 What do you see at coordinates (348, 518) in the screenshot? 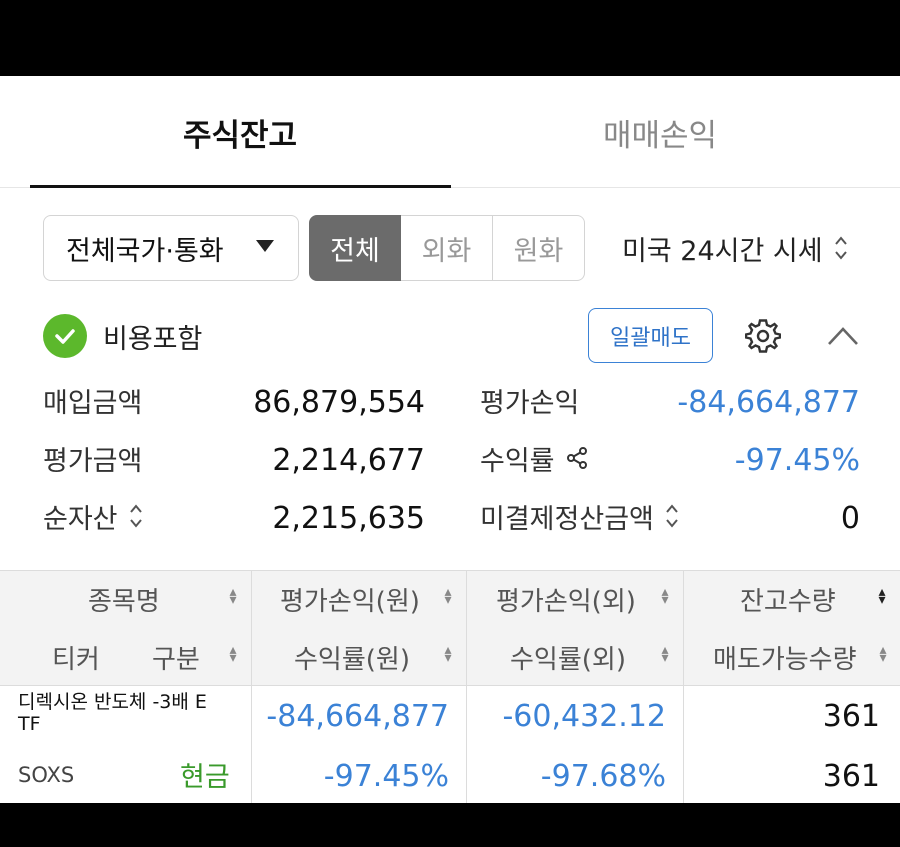
I see `net-assets-value: 2,215,635` at bounding box center [348, 518].